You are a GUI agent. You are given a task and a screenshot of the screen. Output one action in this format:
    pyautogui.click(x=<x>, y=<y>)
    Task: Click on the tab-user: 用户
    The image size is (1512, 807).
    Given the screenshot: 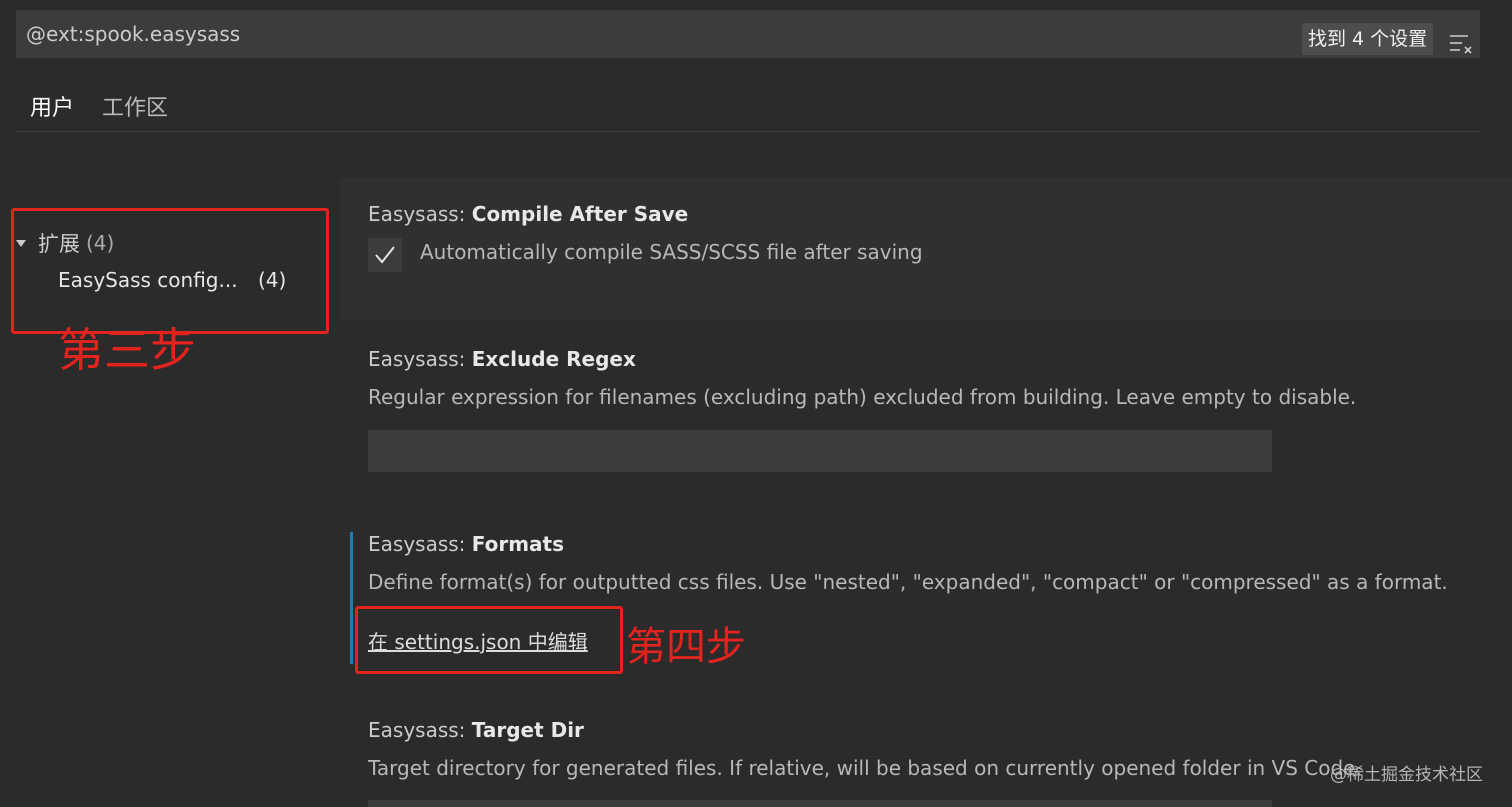 What is the action you would take?
    pyautogui.click(x=52, y=106)
    